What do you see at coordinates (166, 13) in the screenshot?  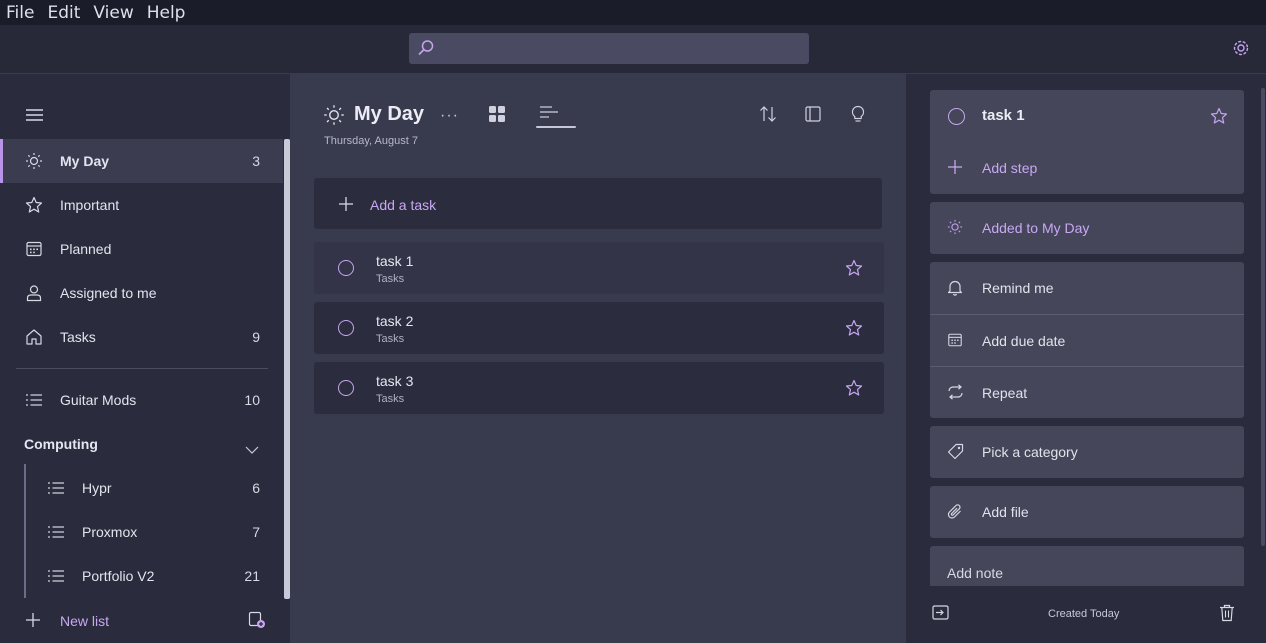 I see `menu-help: Help` at bounding box center [166, 13].